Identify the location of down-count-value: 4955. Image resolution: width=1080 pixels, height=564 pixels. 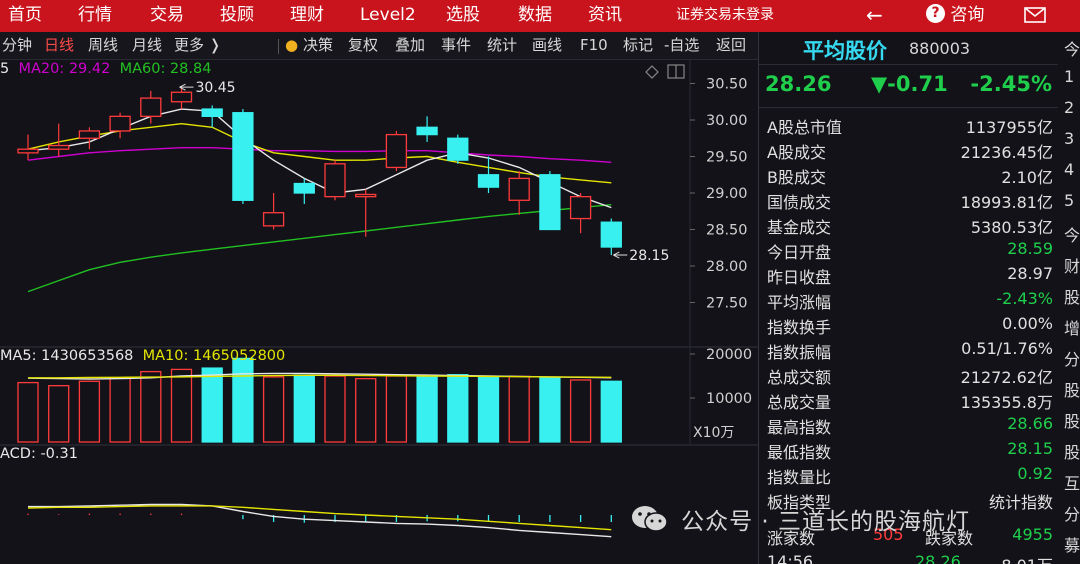
(1032, 534).